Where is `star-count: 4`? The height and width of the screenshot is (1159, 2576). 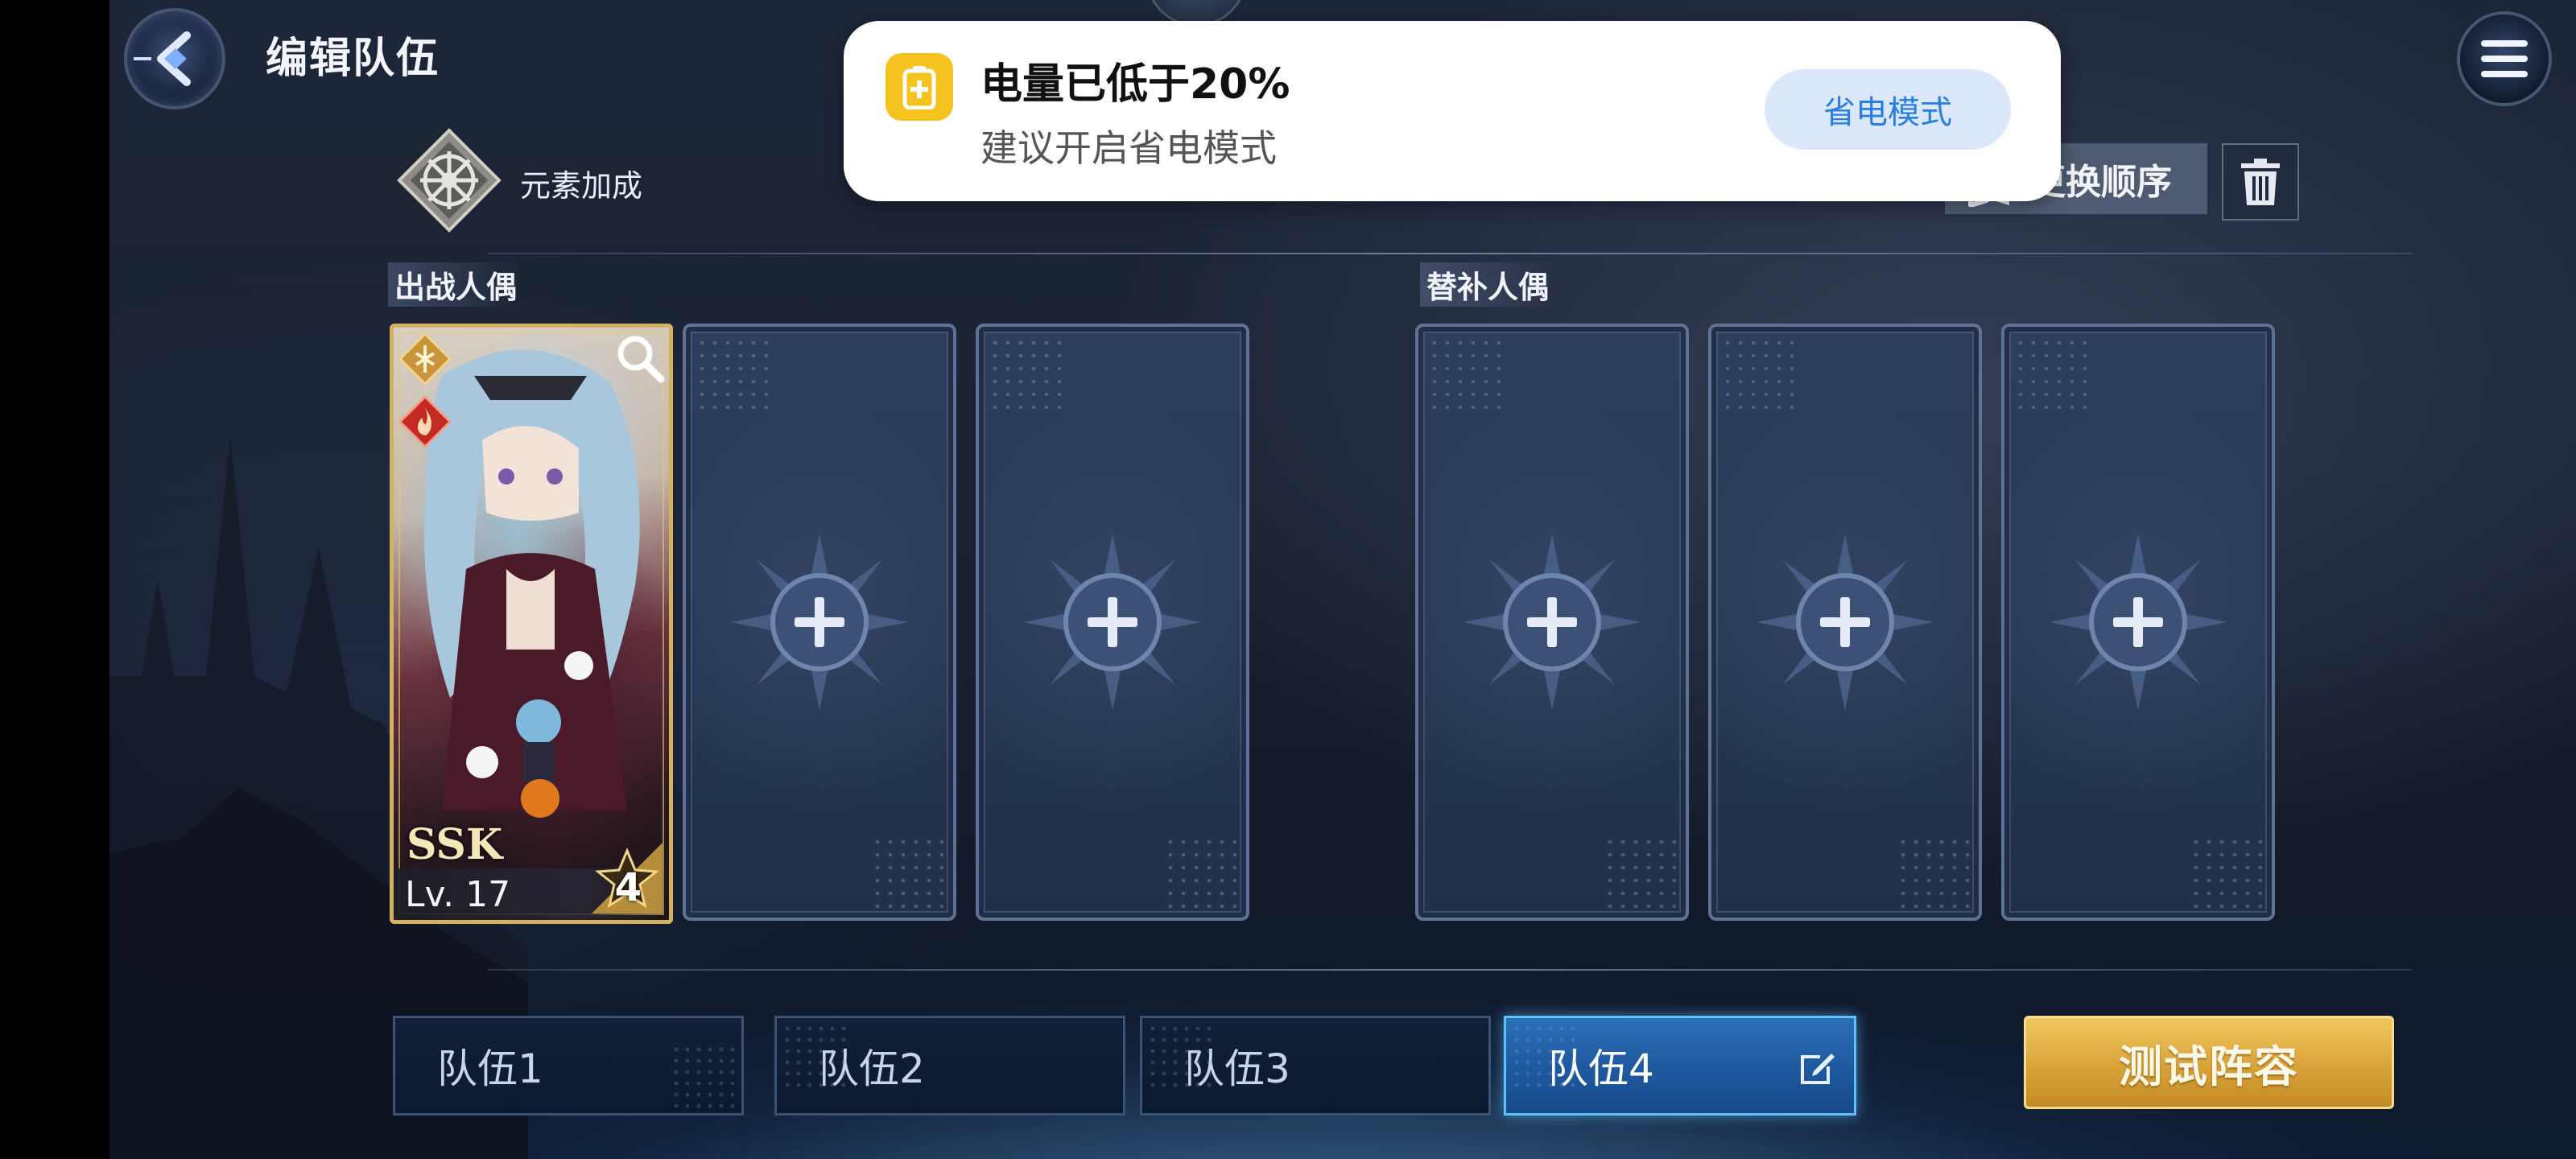 star-count: 4 is located at coordinates (628, 887).